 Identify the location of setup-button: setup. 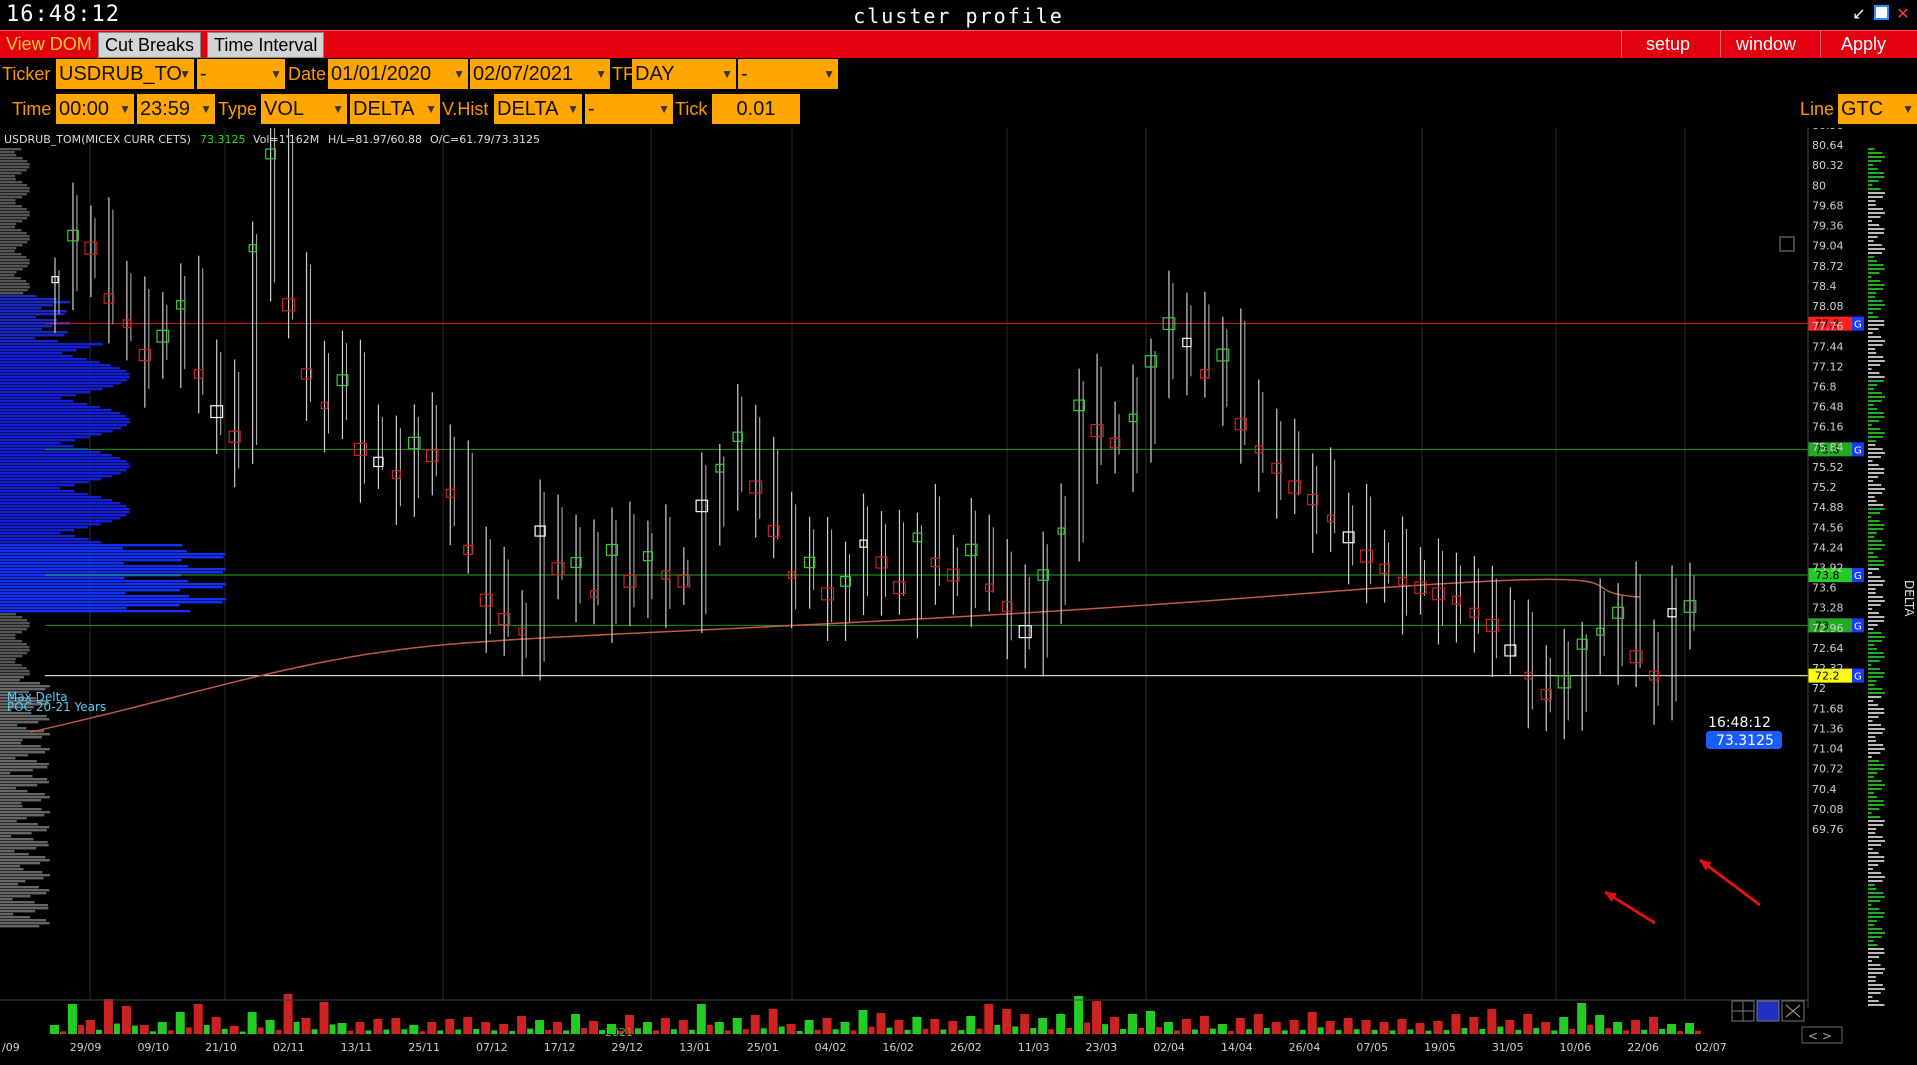
(1668, 44).